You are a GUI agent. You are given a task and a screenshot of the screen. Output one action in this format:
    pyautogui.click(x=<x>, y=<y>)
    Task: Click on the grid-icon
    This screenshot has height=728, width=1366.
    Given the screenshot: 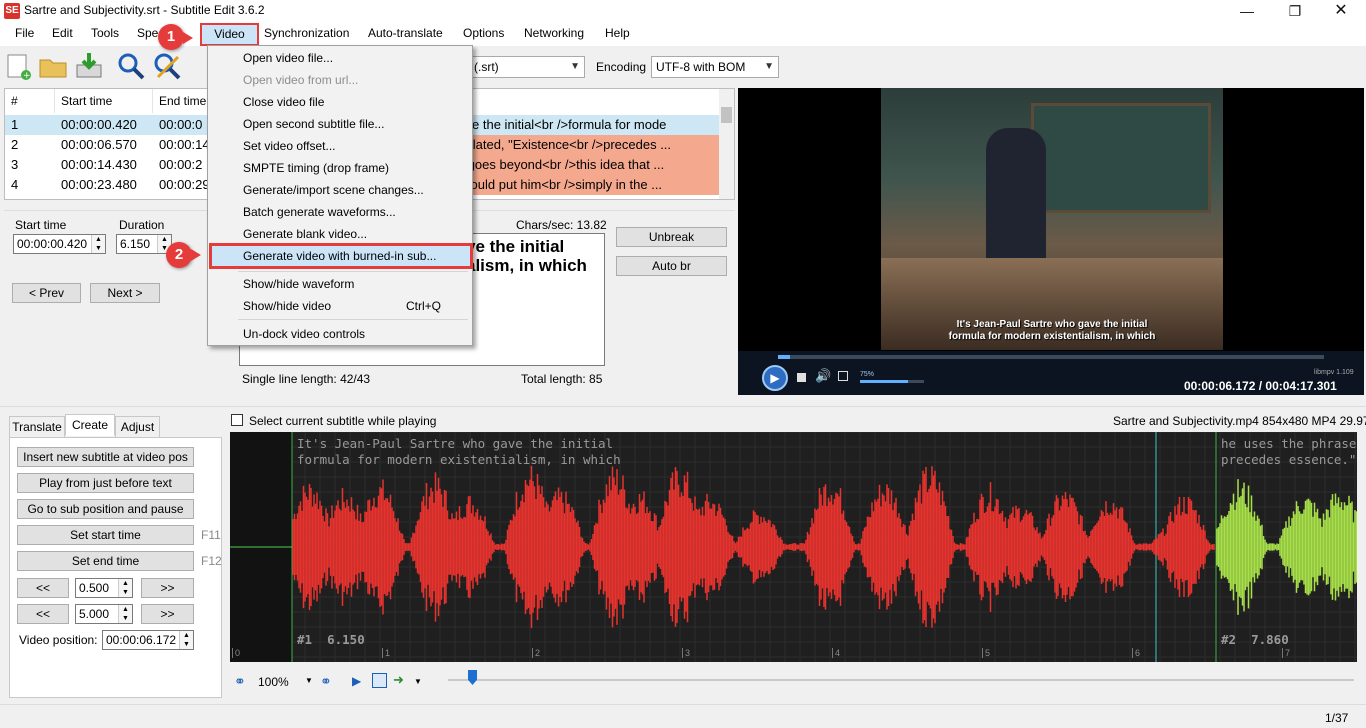 What is the action you would take?
    pyautogui.click(x=379, y=680)
    